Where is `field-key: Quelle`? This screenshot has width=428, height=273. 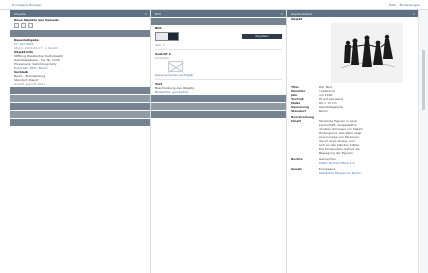 field-key: Quelle is located at coordinates (296, 169).